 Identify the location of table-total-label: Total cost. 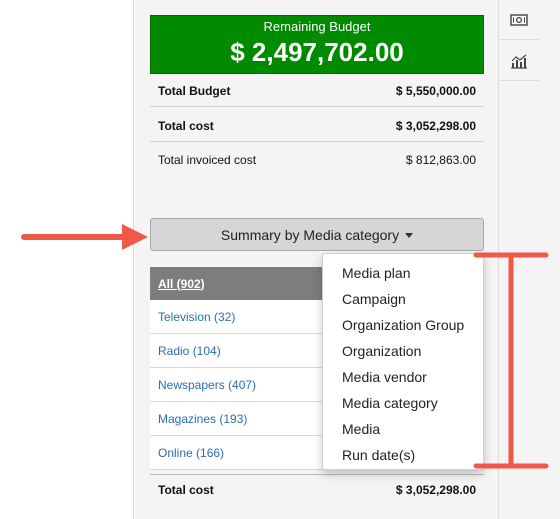
(186, 489).